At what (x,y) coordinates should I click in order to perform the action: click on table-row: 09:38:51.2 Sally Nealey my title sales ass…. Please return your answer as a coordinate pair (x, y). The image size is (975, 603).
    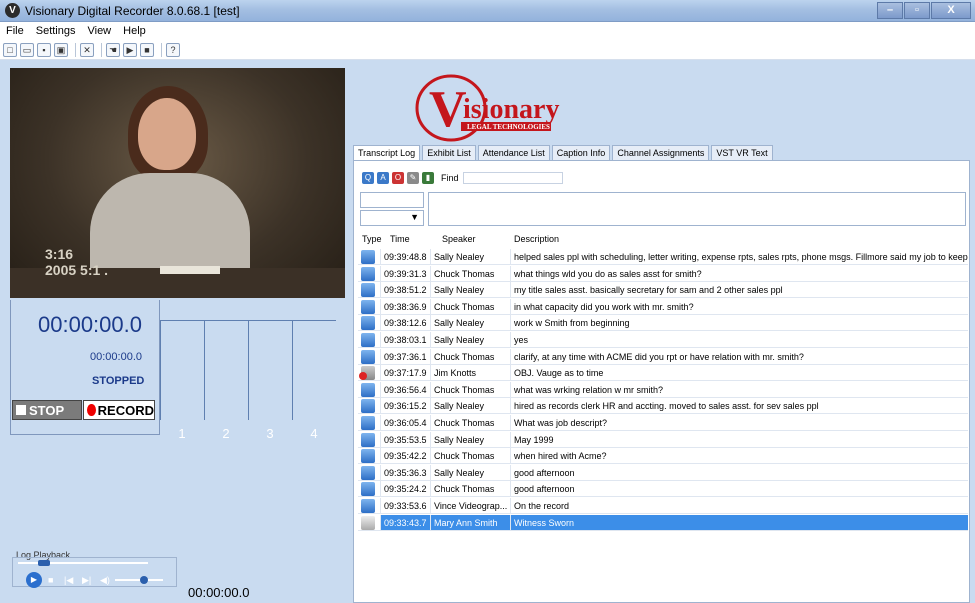
    Looking at the image, I should click on (663, 290).